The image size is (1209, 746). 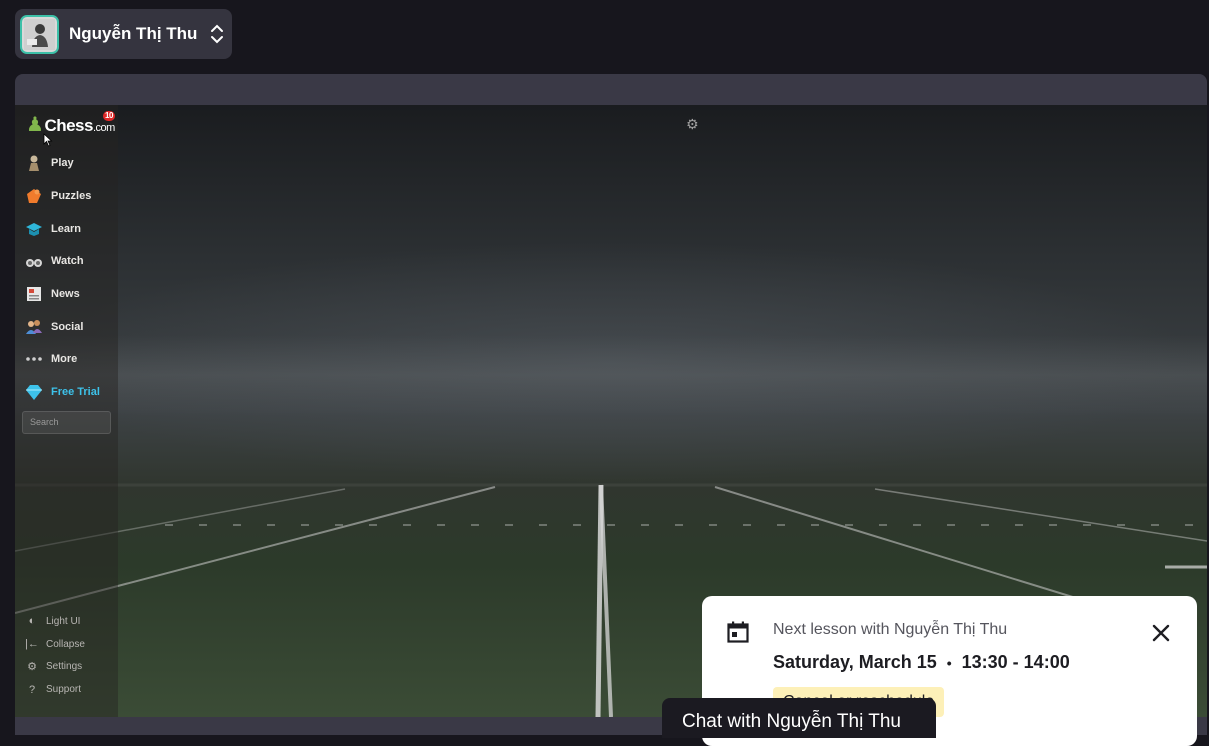 What do you see at coordinates (34, 163) in the screenshot?
I see `pawn-hand-icon` at bounding box center [34, 163].